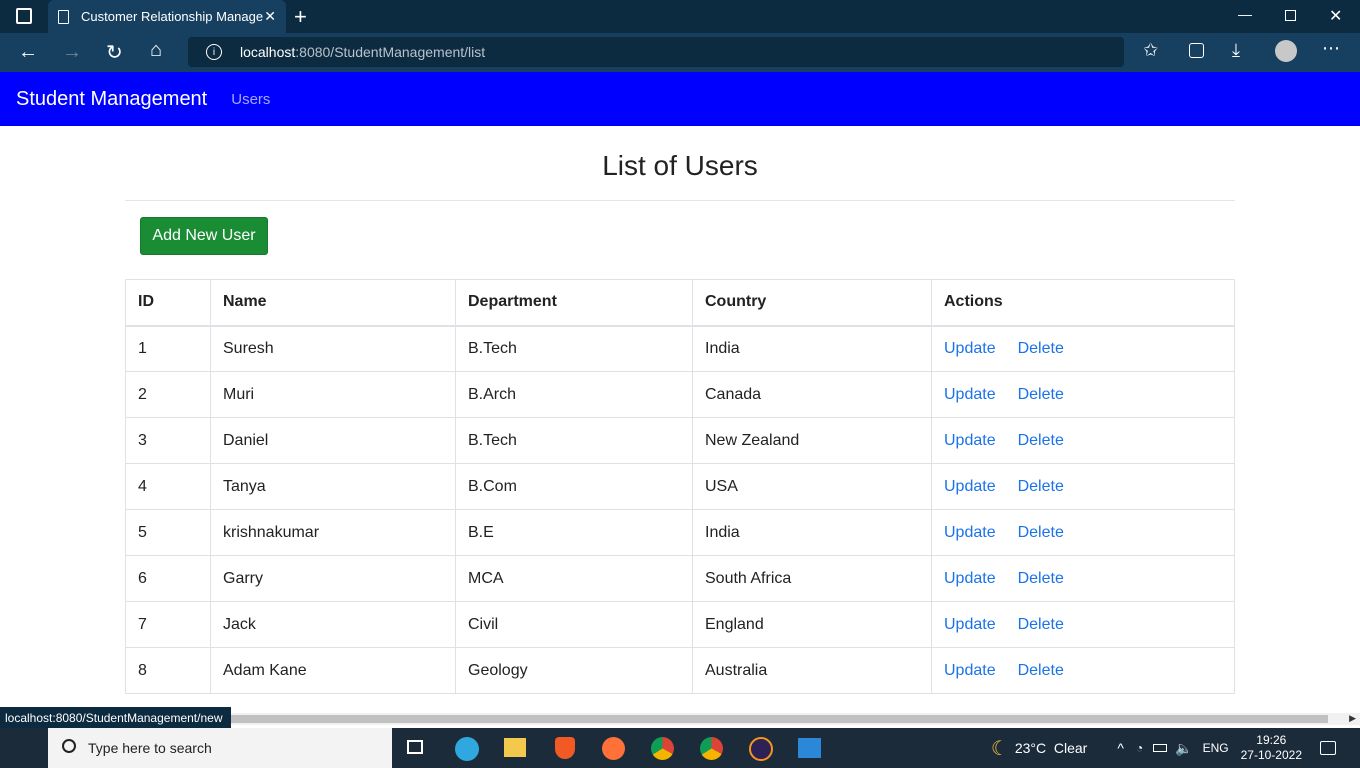 The height and width of the screenshot is (768, 1360). I want to click on browser-tab: Customer Relationship Managem ✕, so click(167, 16).